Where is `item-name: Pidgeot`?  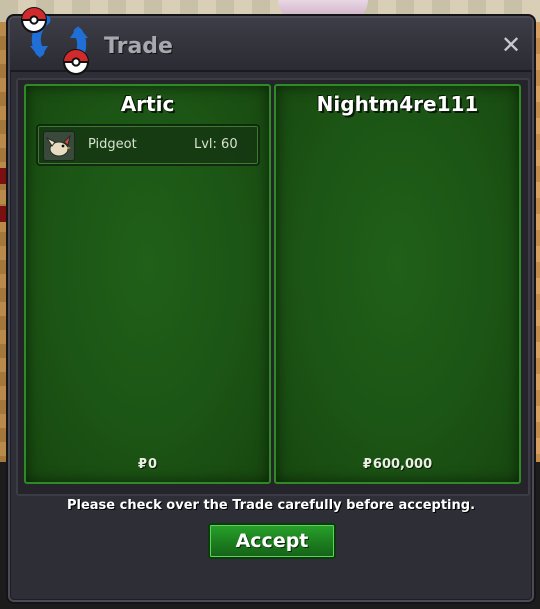
item-name: Pidgeot is located at coordinates (112, 144).